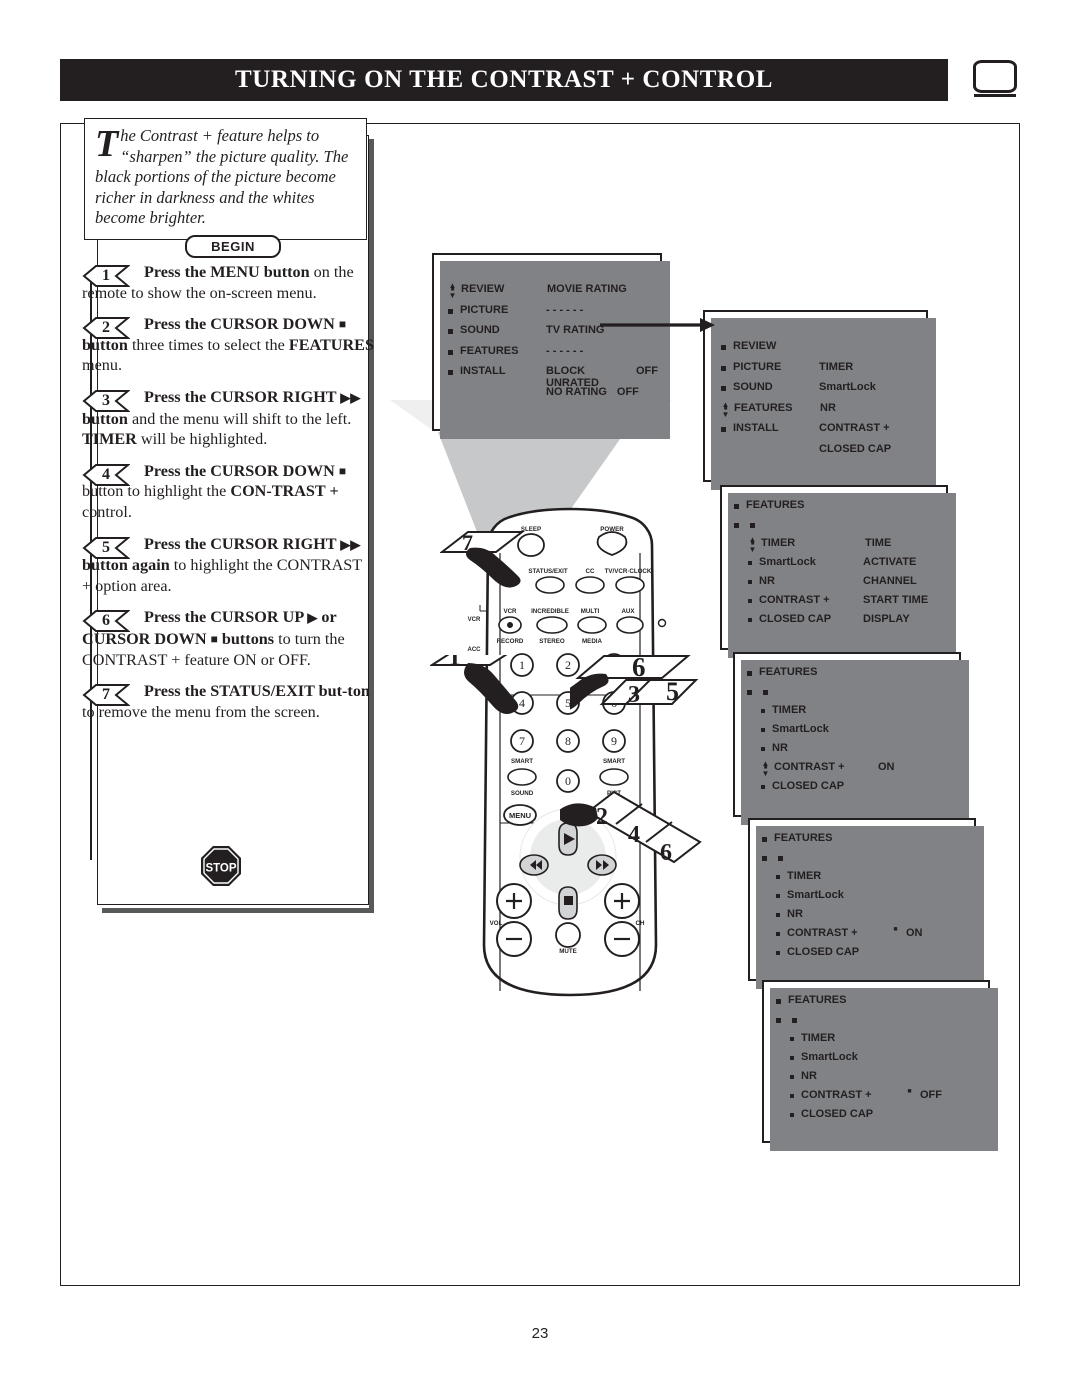 The width and height of the screenshot is (1080, 1397). What do you see at coordinates (553, 396) in the screenshot?
I see `menu-row: NO RATING OFF` at bounding box center [553, 396].